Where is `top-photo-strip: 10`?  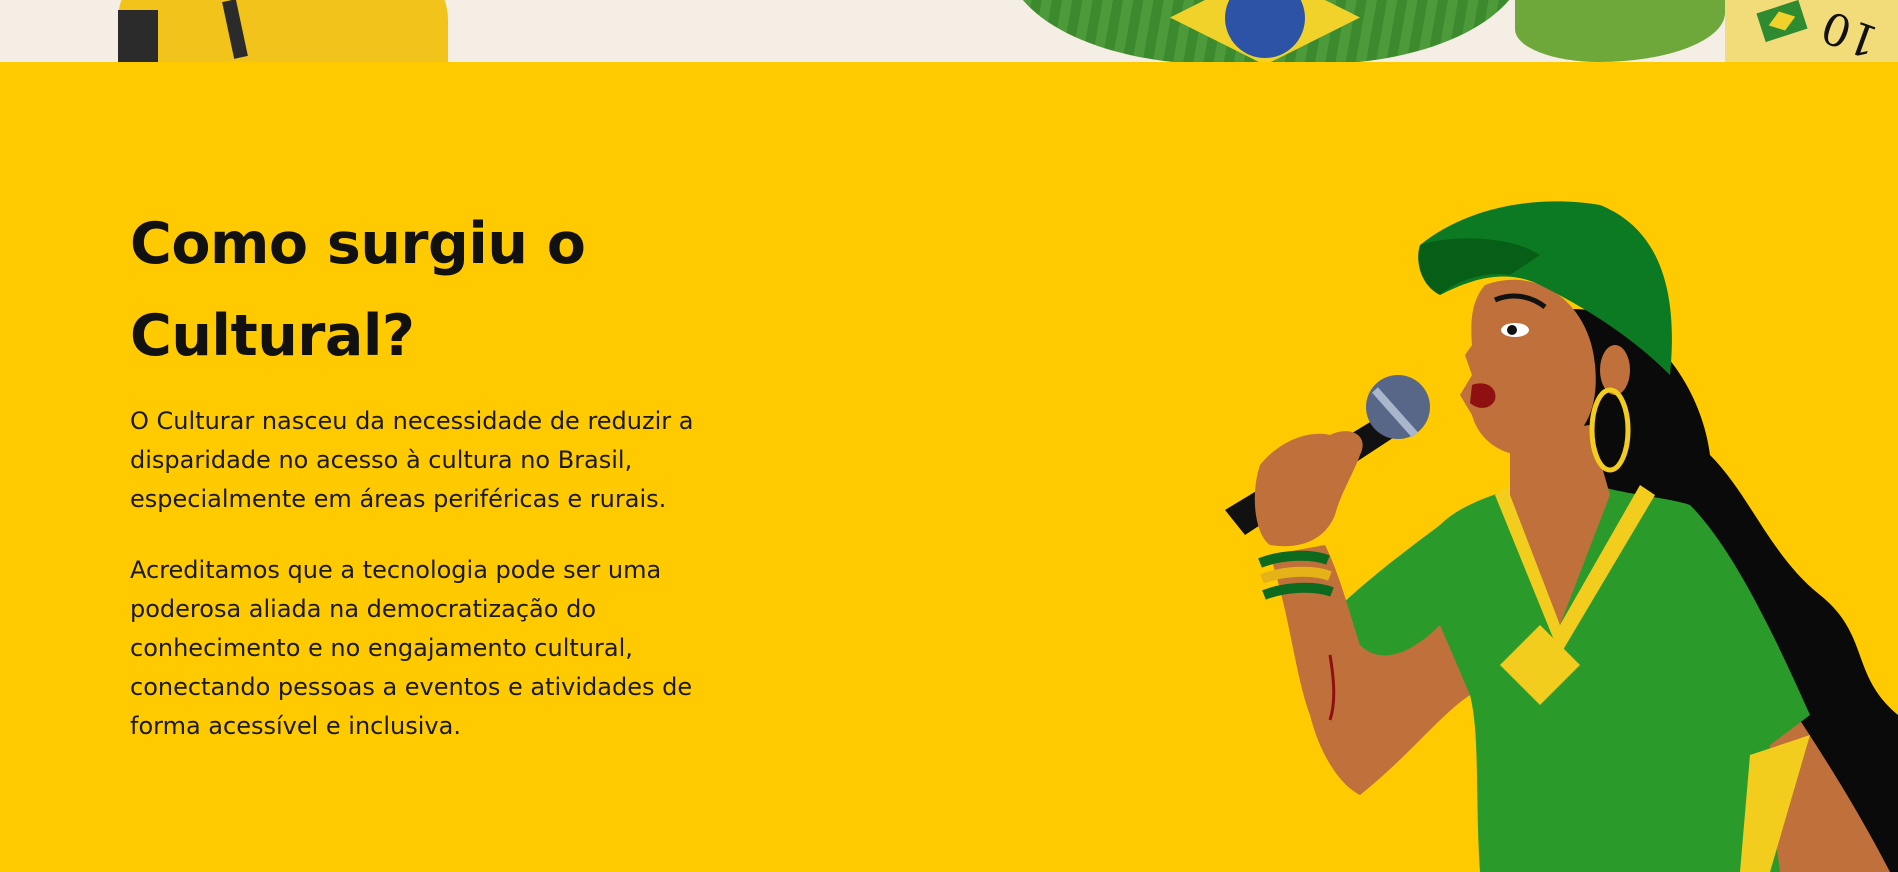 top-photo-strip: 10 is located at coordinates (949, 31).